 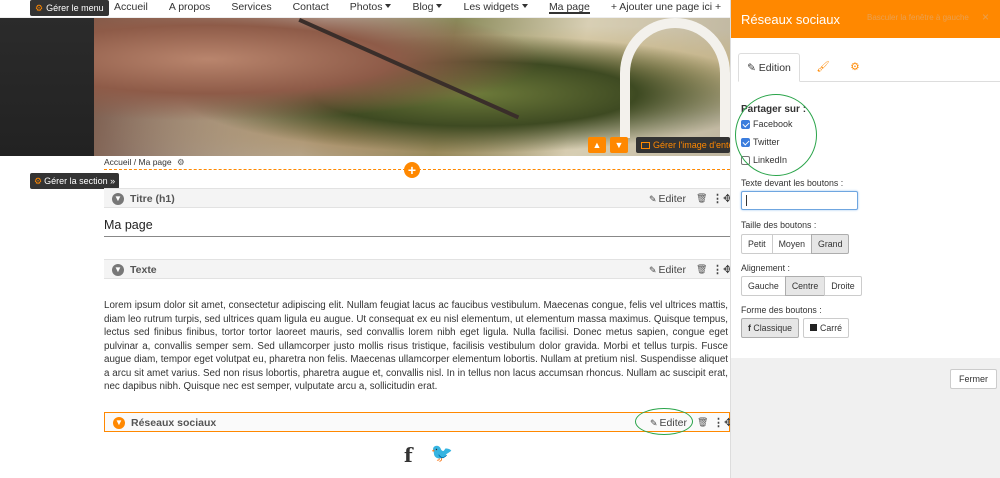 I want to click on nav-item-contact: Contact, so click(x=311, y=7).